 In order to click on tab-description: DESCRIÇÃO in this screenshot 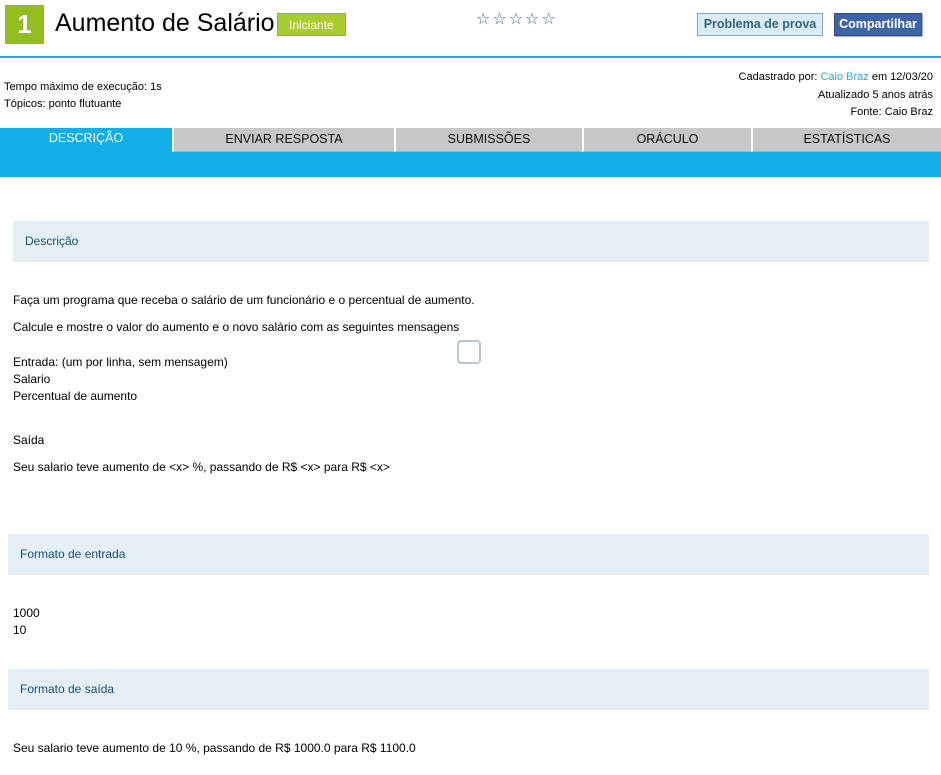, I will do `click(86, 140)`.